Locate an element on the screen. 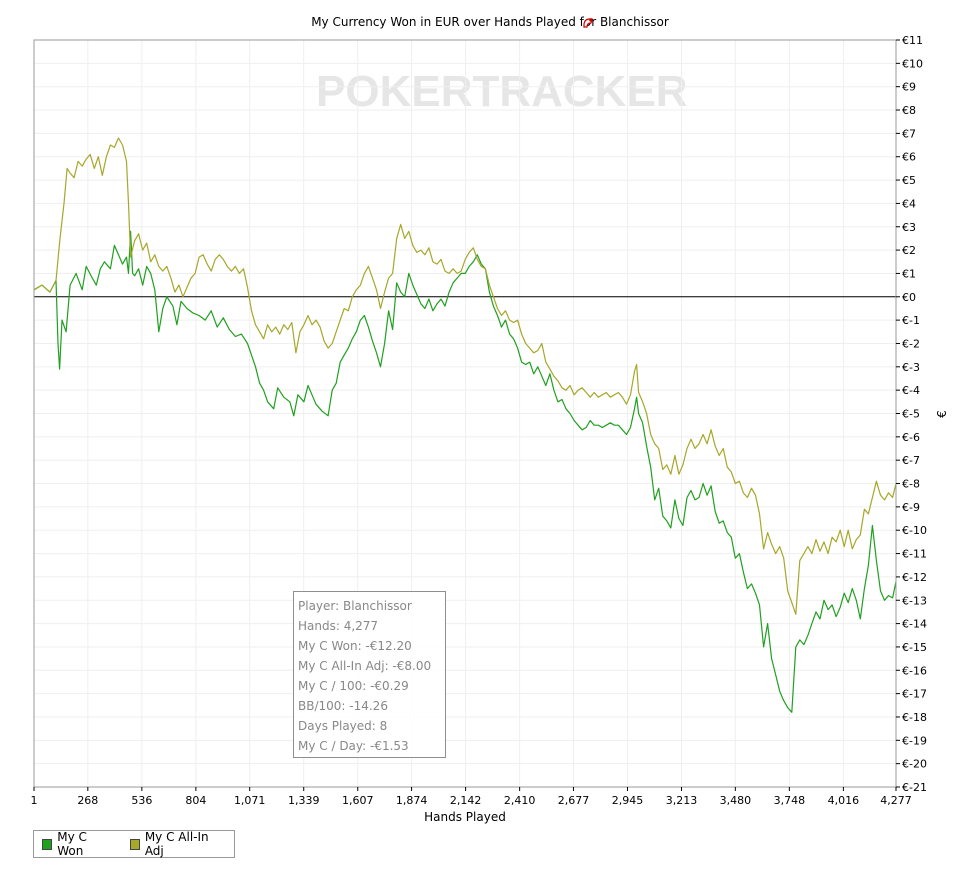 The width and height of the screenshot is (980, 878). x-tick-label-4: 1,071 is located at coordinates (250, 800).